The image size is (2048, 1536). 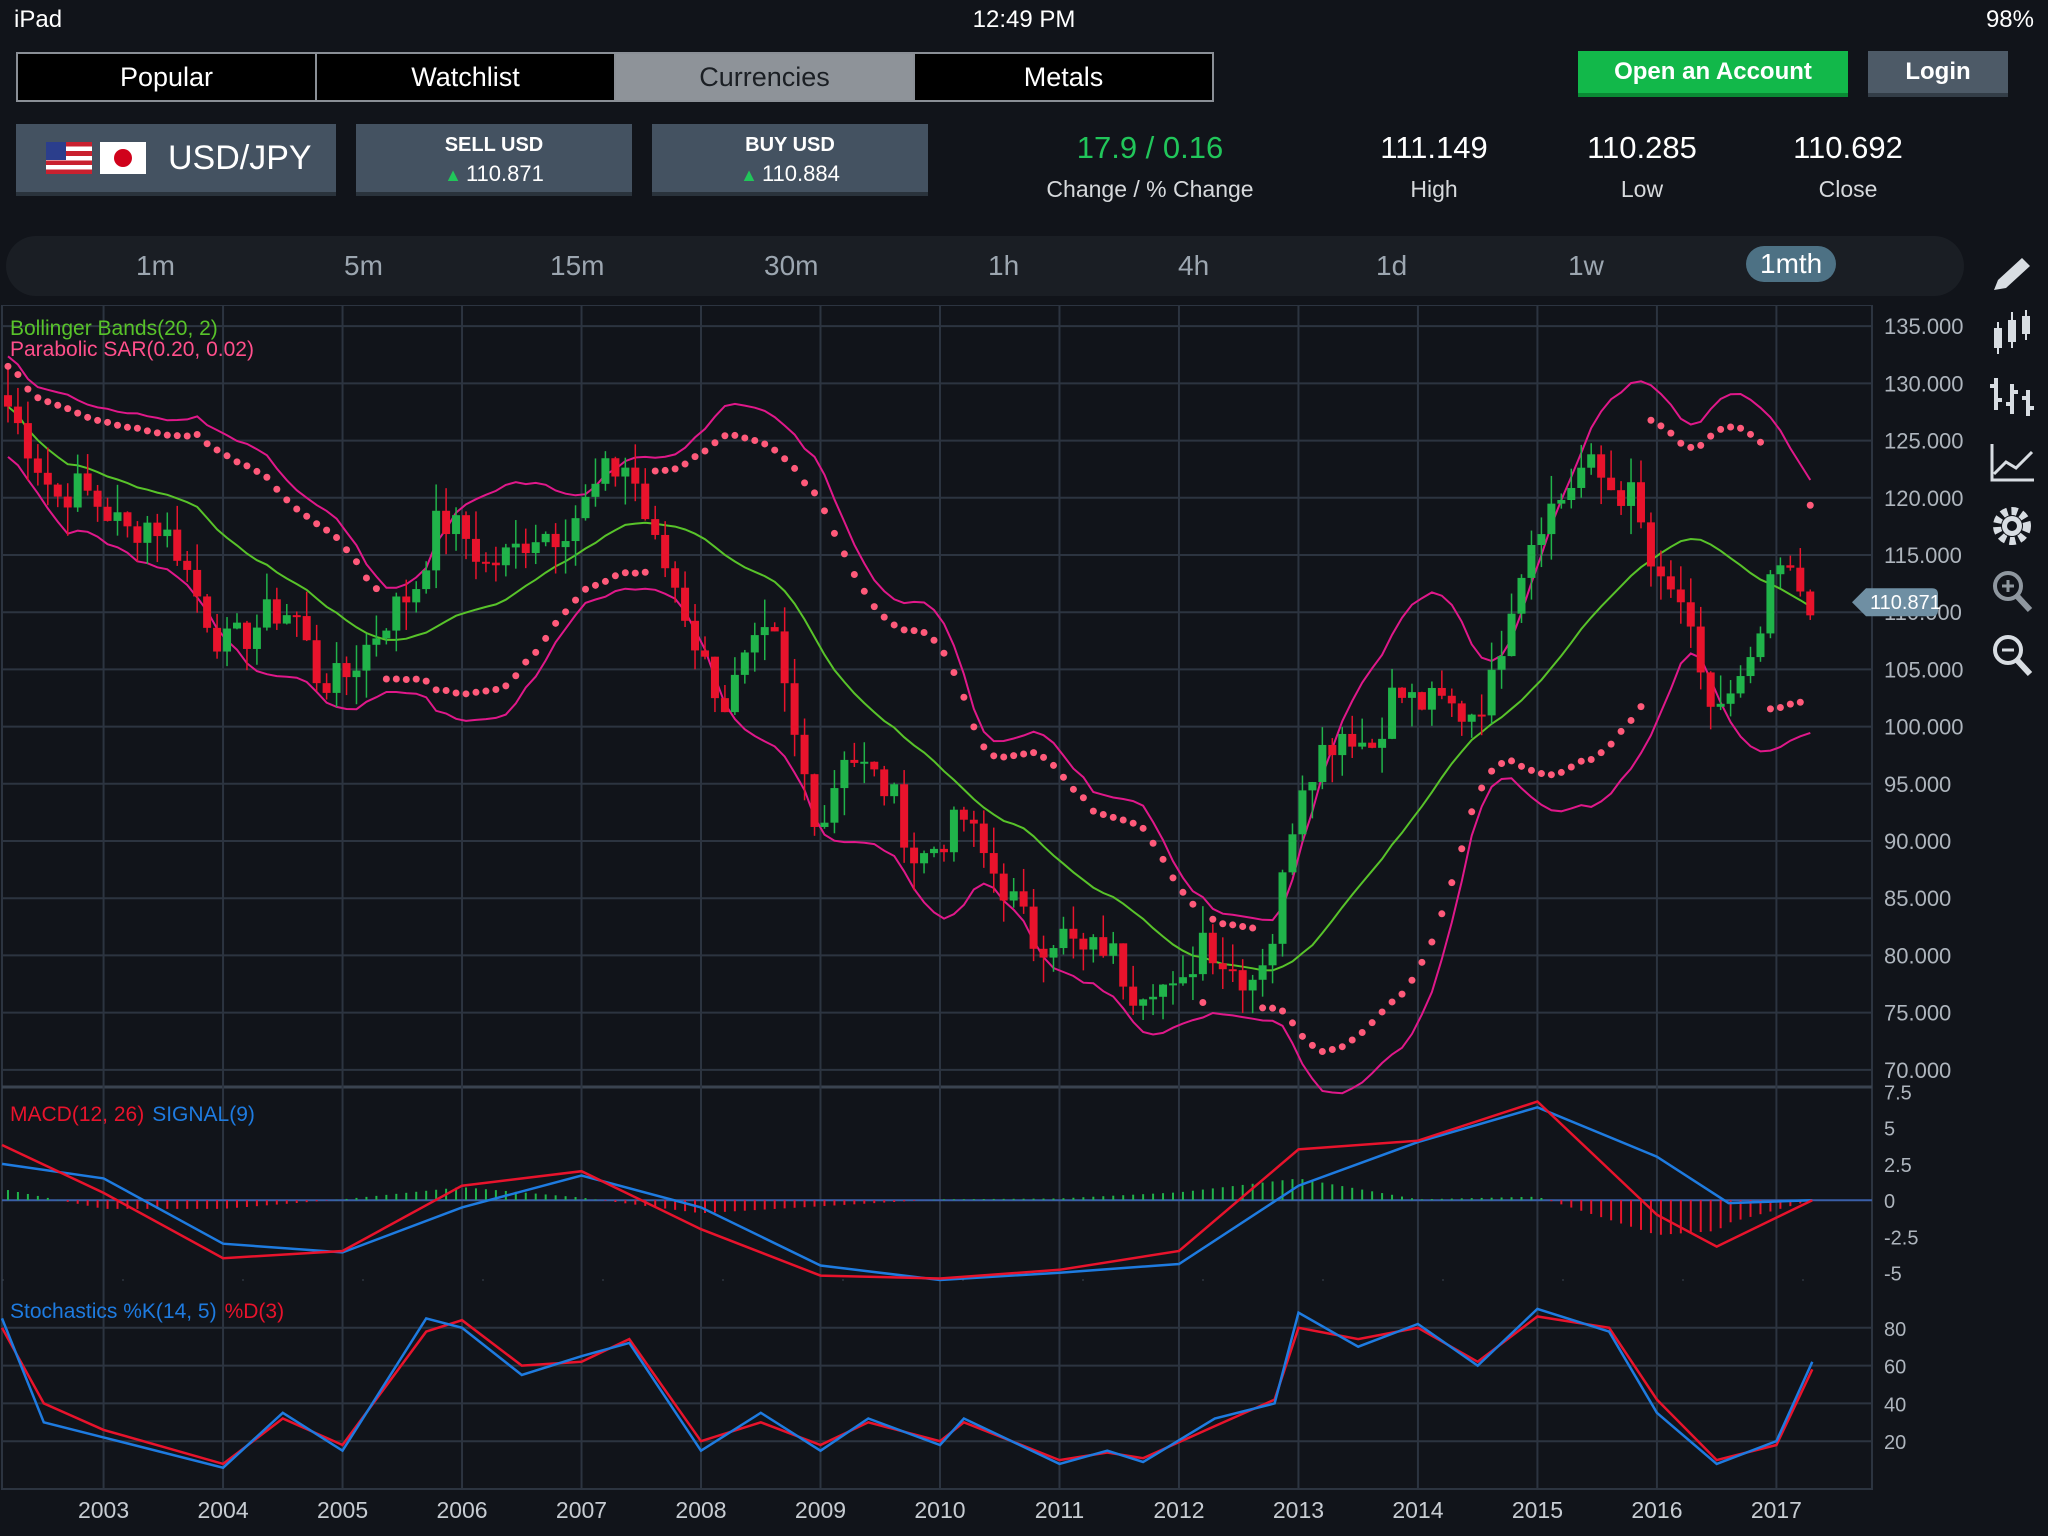 What do you see at coordinates (1024, 19) in the screenshot?
I see `clock: 12:49 PM` at bounding box center [1024, 19].